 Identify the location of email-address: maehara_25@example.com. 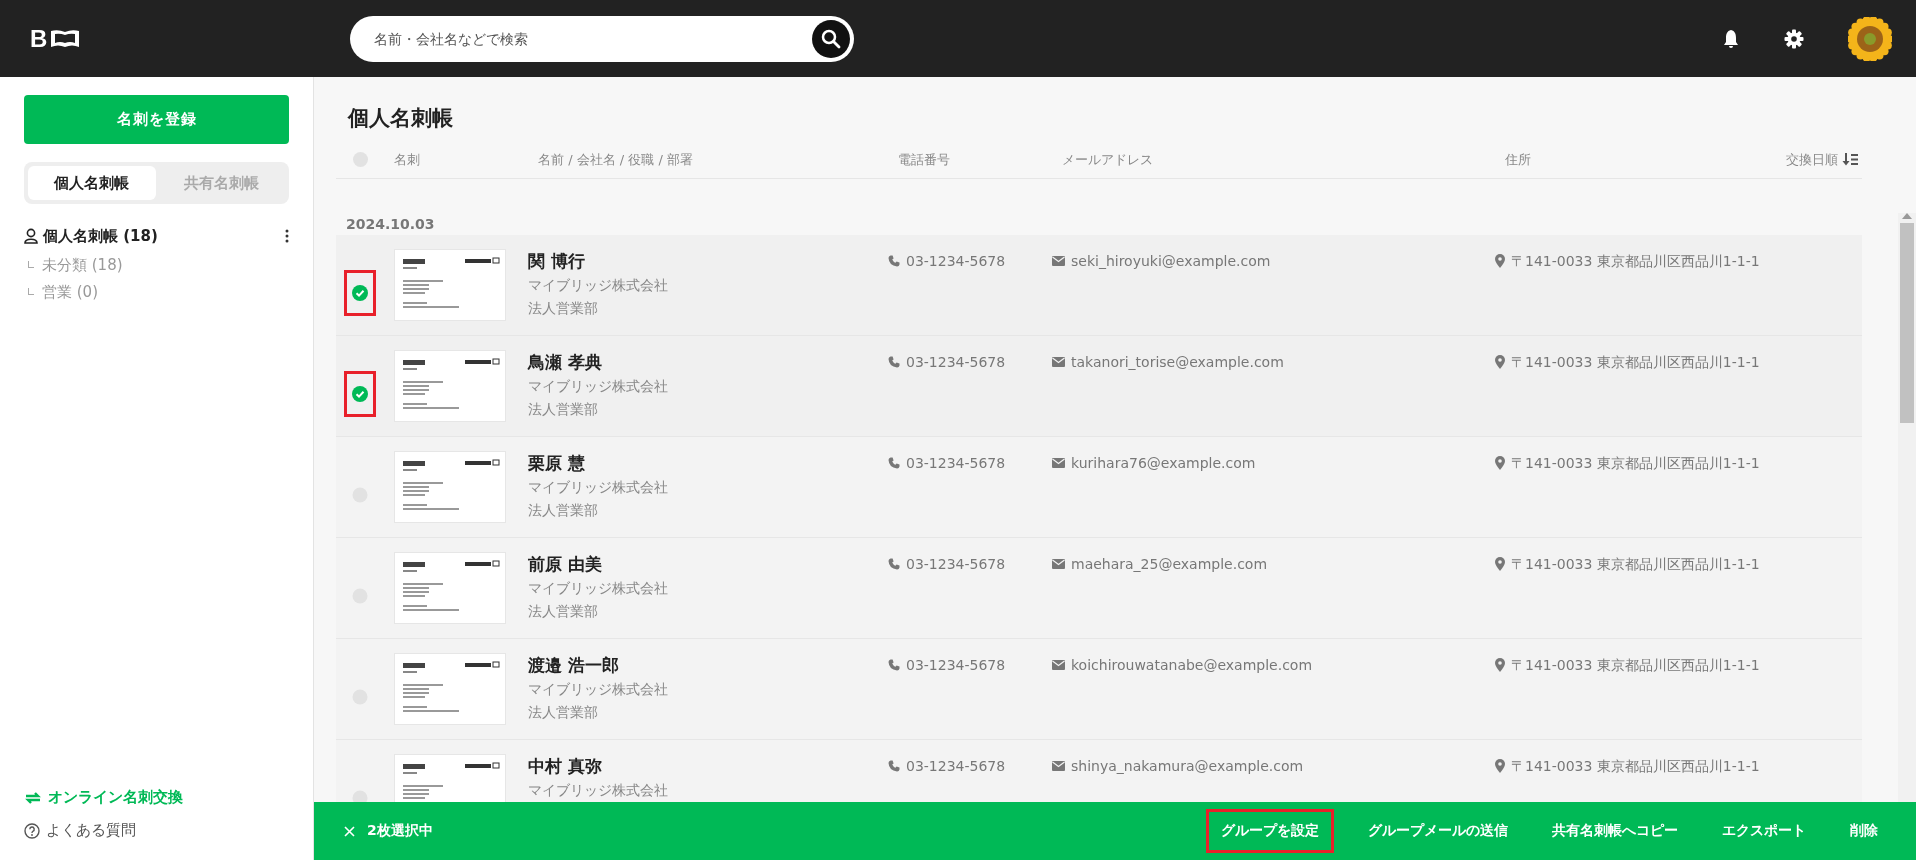
(1169, 564).